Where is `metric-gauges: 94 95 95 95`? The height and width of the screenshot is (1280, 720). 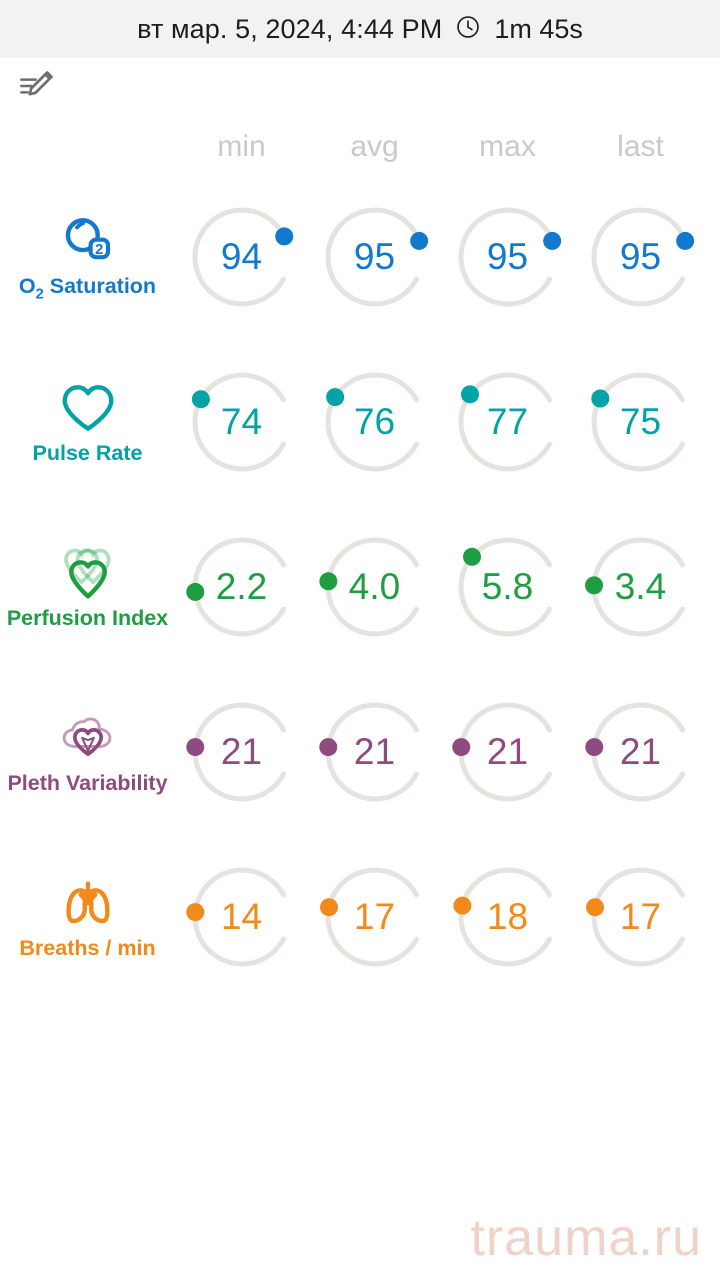
metric-gauges: 94 95 95 95 is located at coordinates (447, 257).